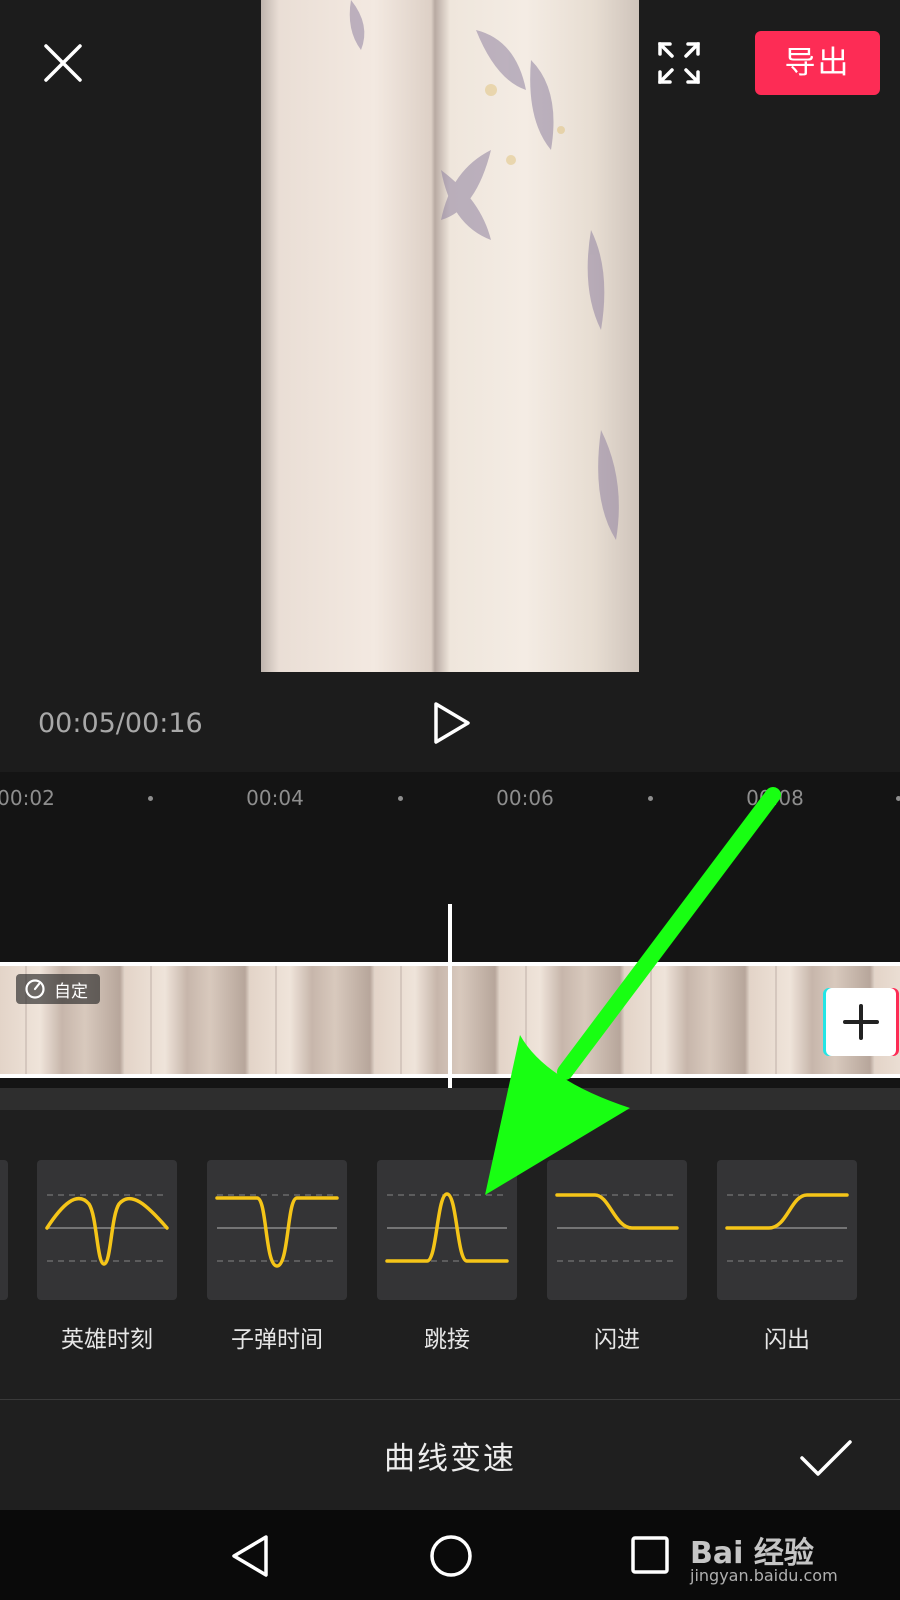 The height and width of the screenshot is (1600, 900). I want to click on fabric-pattern, so click(484, 270).